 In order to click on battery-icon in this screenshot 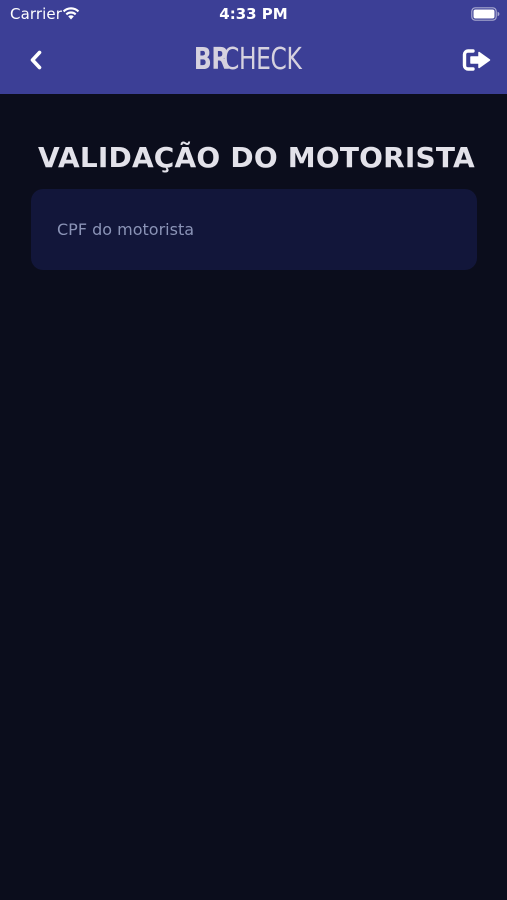, I will do `click(485, 14)`.